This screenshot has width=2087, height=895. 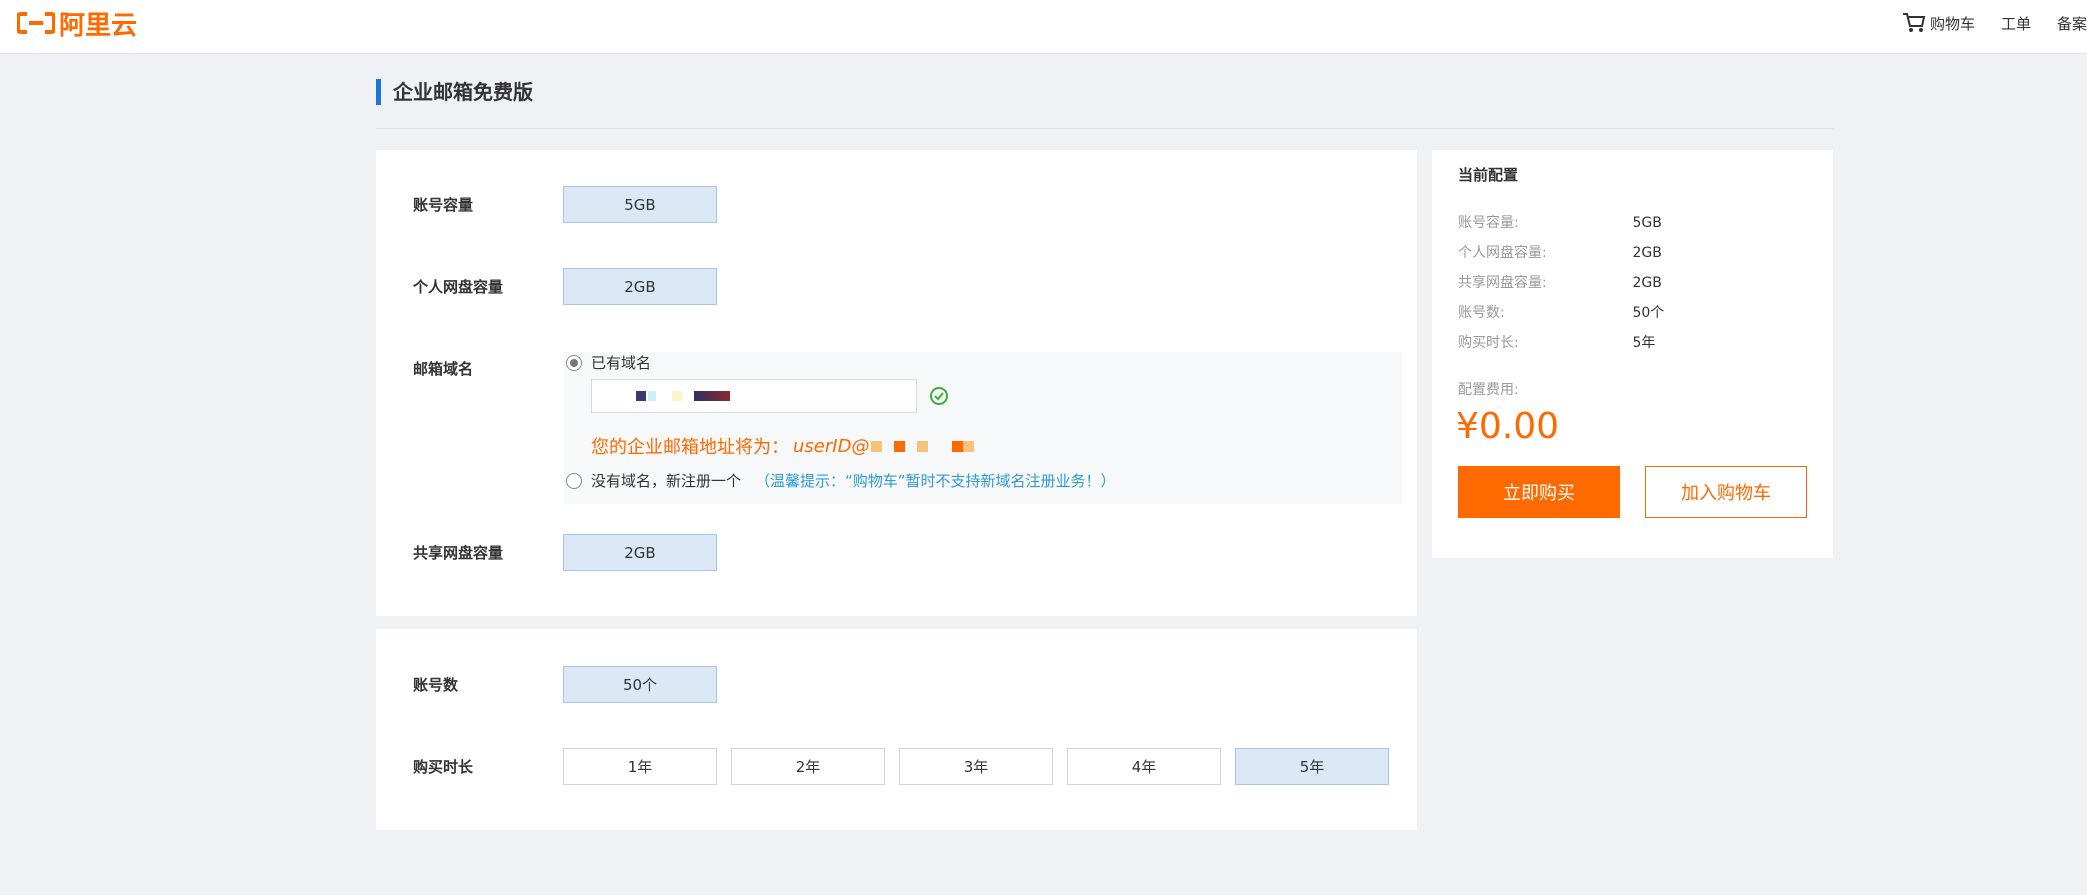 I want to click on account-count-label: 账号数, so click(x=436, y=685).